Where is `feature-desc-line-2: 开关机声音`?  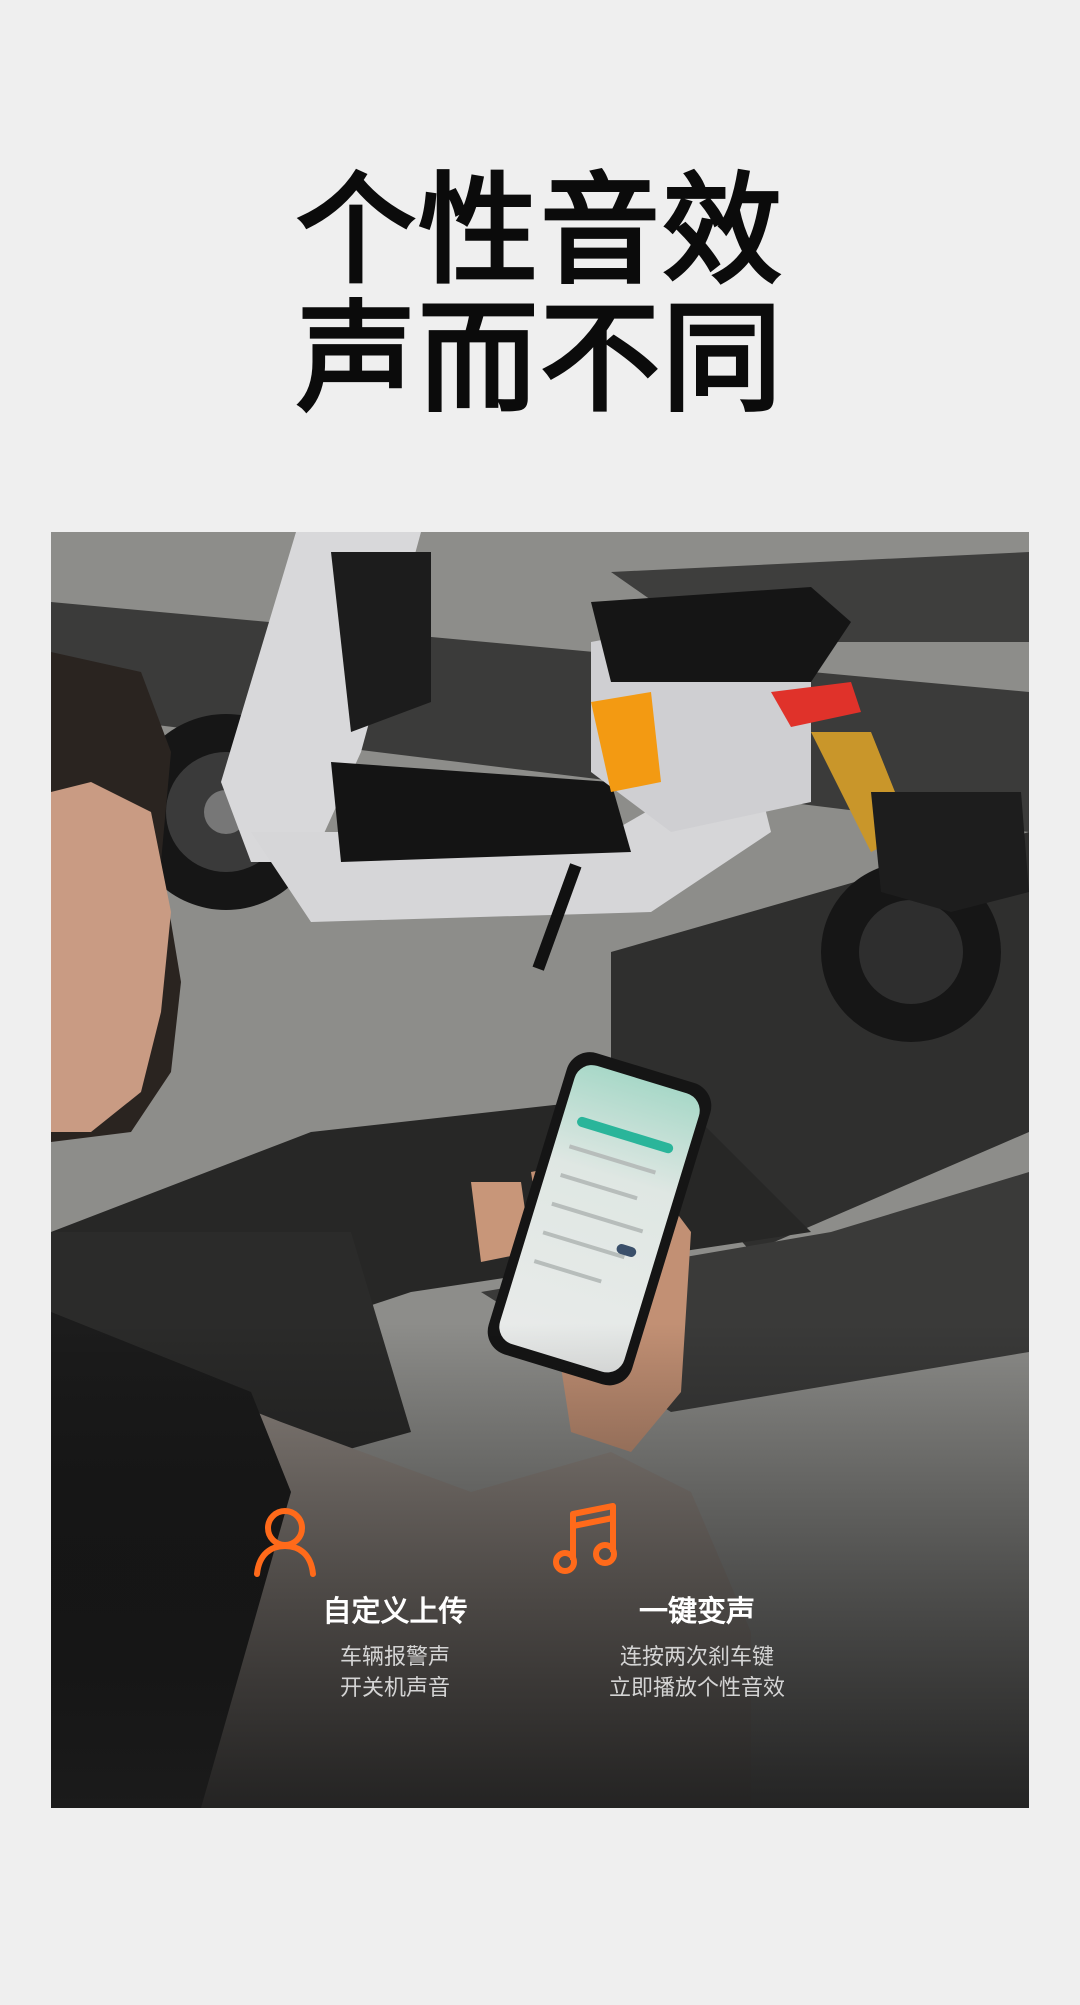
feature-desc-line-2: 开关机声音 is located at coordinates (394, 1688).